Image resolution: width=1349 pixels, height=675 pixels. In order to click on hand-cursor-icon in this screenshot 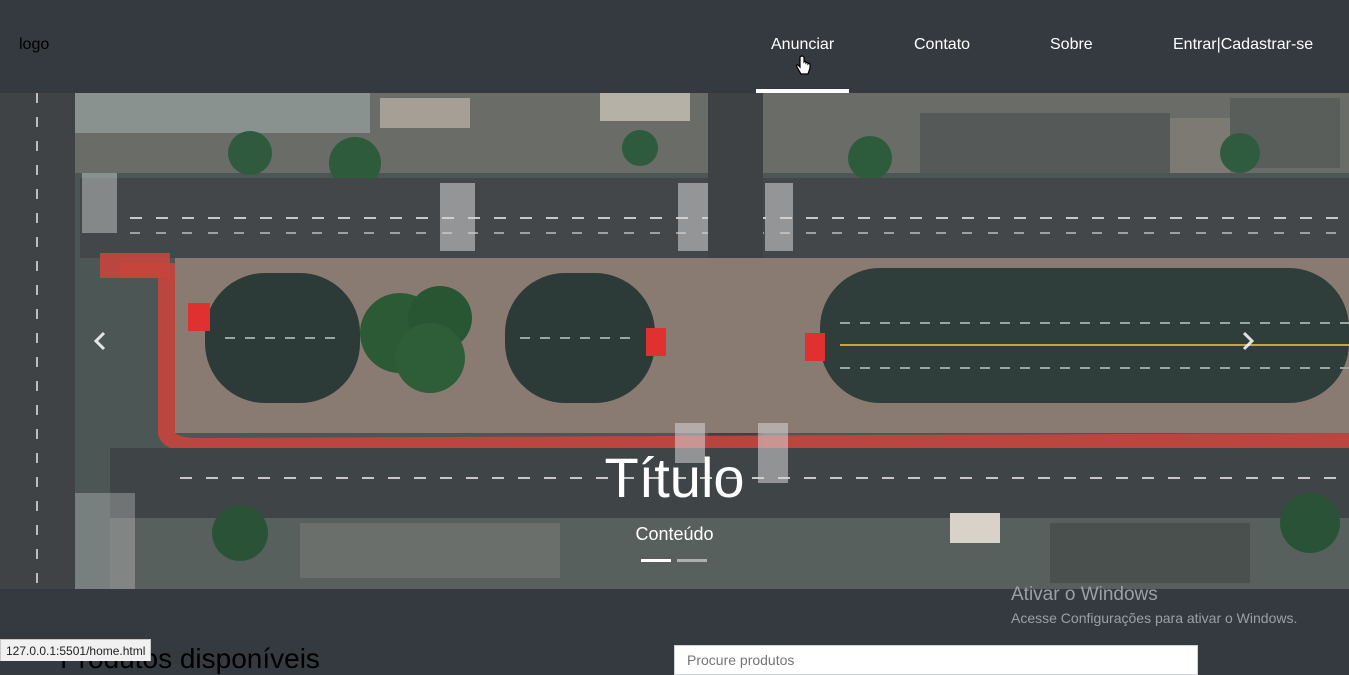, I will do `click(803, 65)`.